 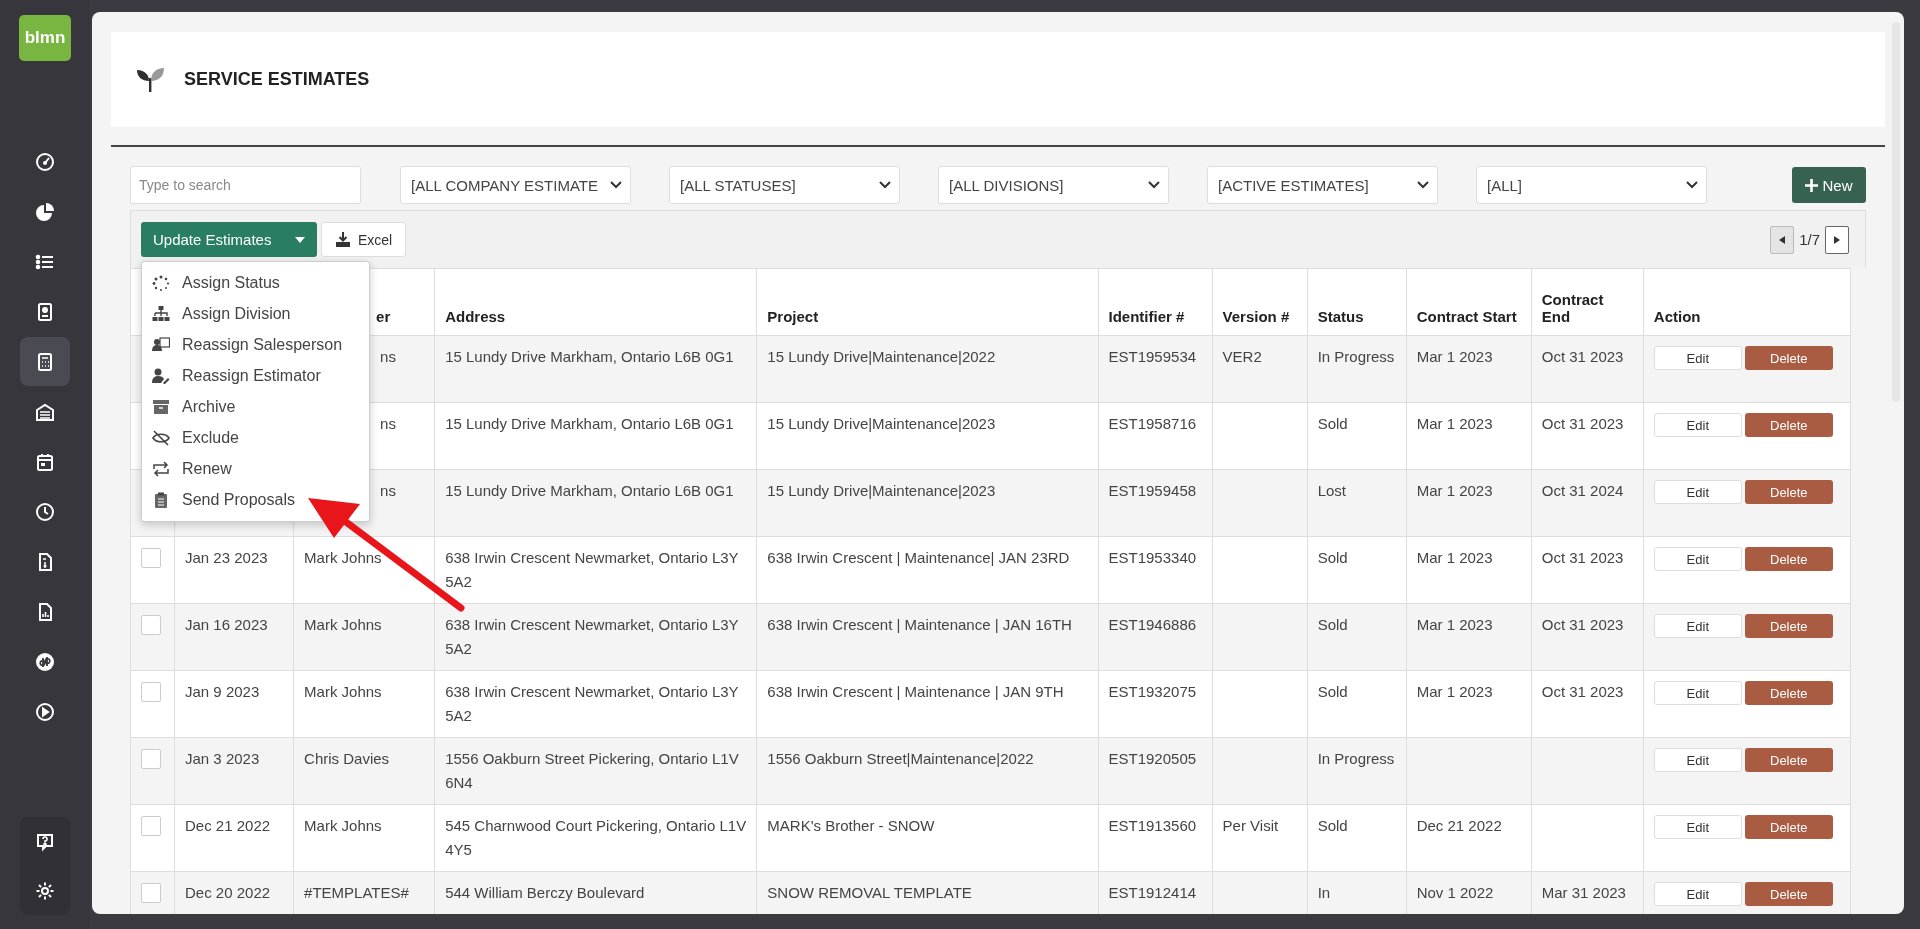 I want to click on next-page-button, so click(x=1837, y=239).